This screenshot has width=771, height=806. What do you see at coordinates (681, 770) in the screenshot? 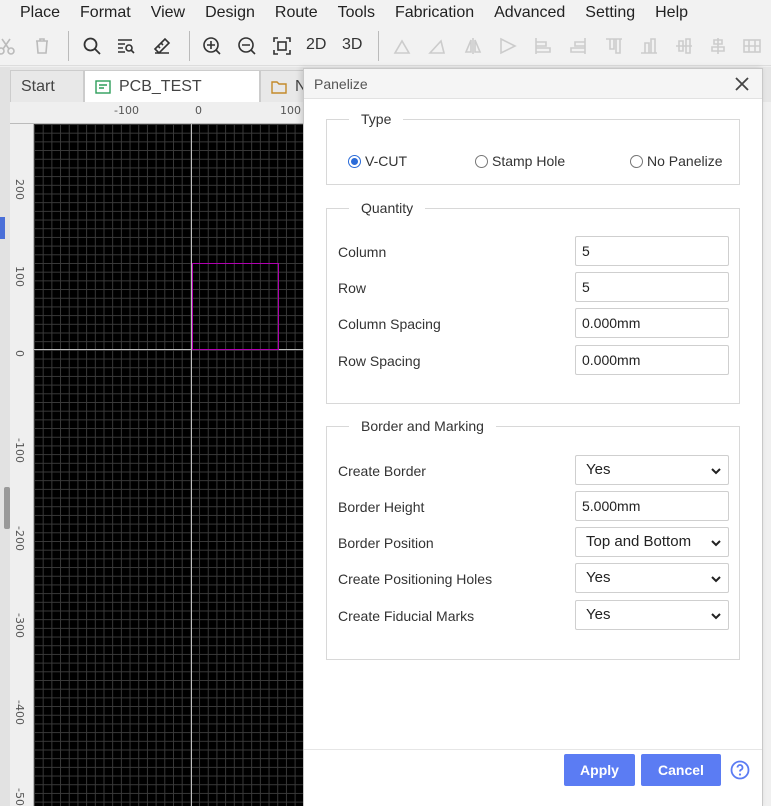
I see `cancel-button: Cancel` at bounding box center [681, 770].